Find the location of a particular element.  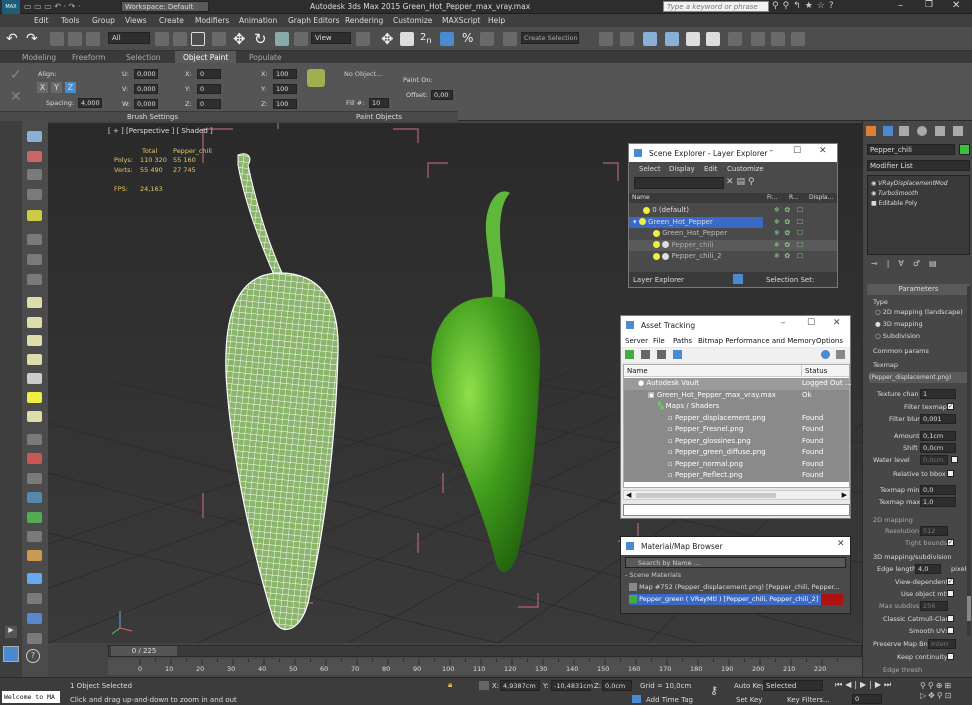

axis-y-button: Y is located at coordinates (56, 87).